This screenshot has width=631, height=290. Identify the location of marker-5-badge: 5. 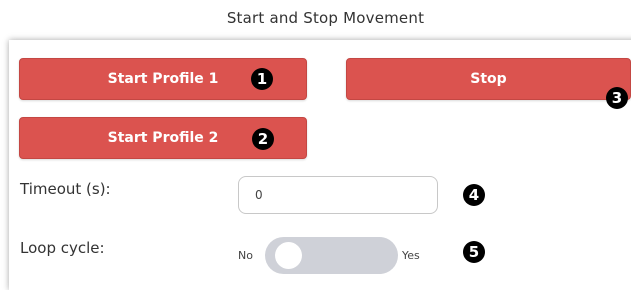
(474, 252).